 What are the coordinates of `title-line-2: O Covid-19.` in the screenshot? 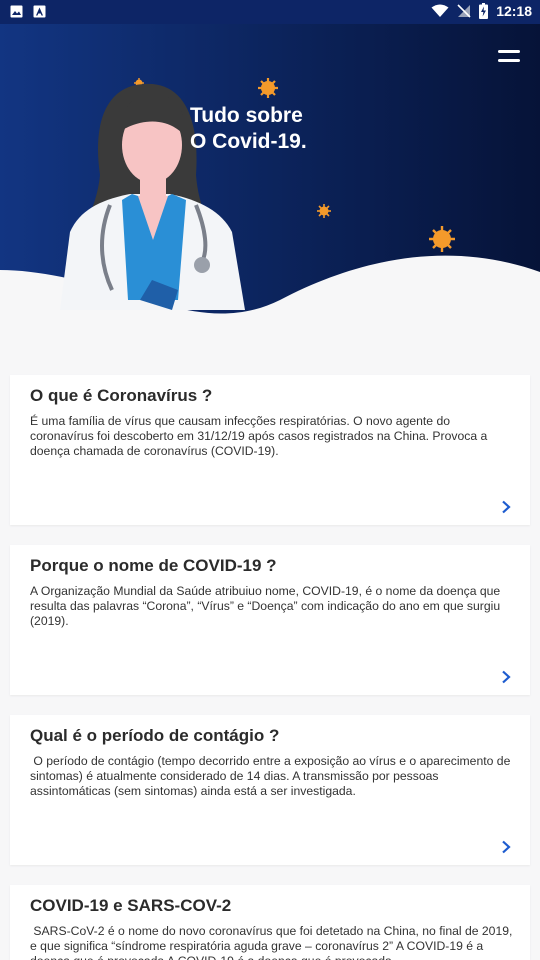 It's located at (248, 141).